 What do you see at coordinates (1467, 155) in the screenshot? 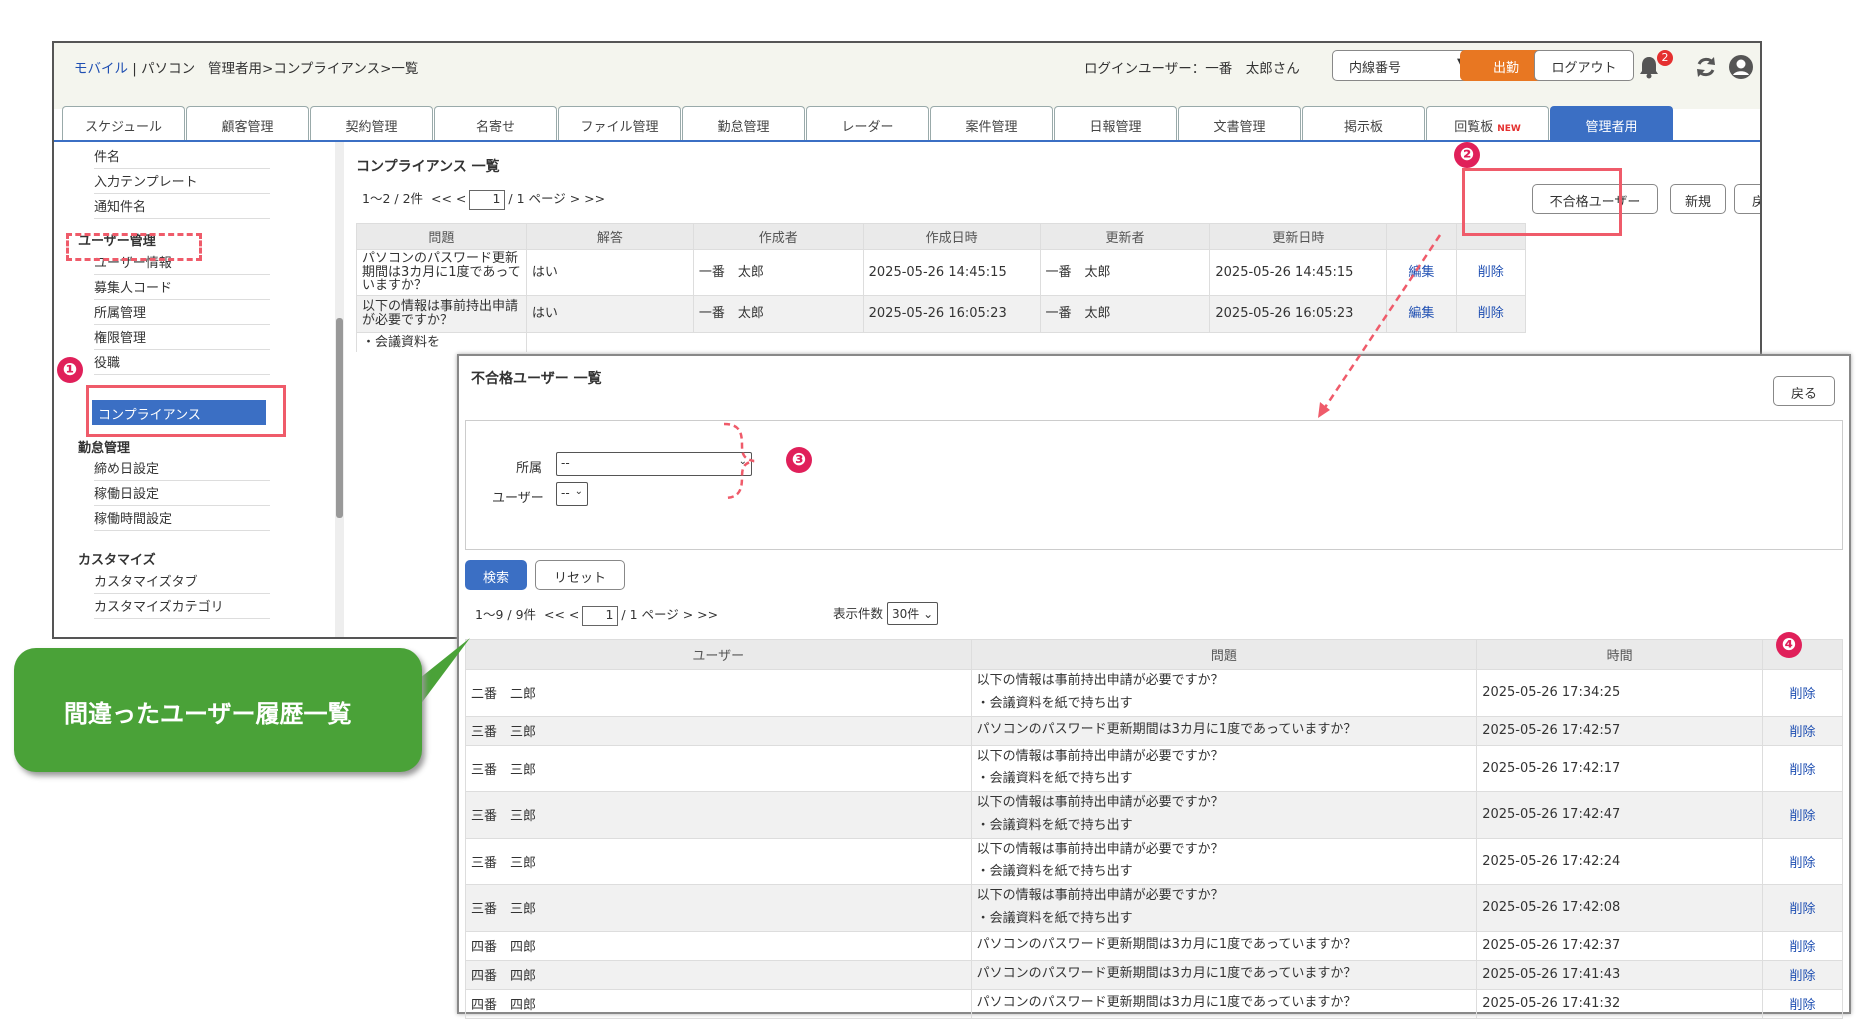
I see `marker-2: ❷` at bounding box center [1467, 155].